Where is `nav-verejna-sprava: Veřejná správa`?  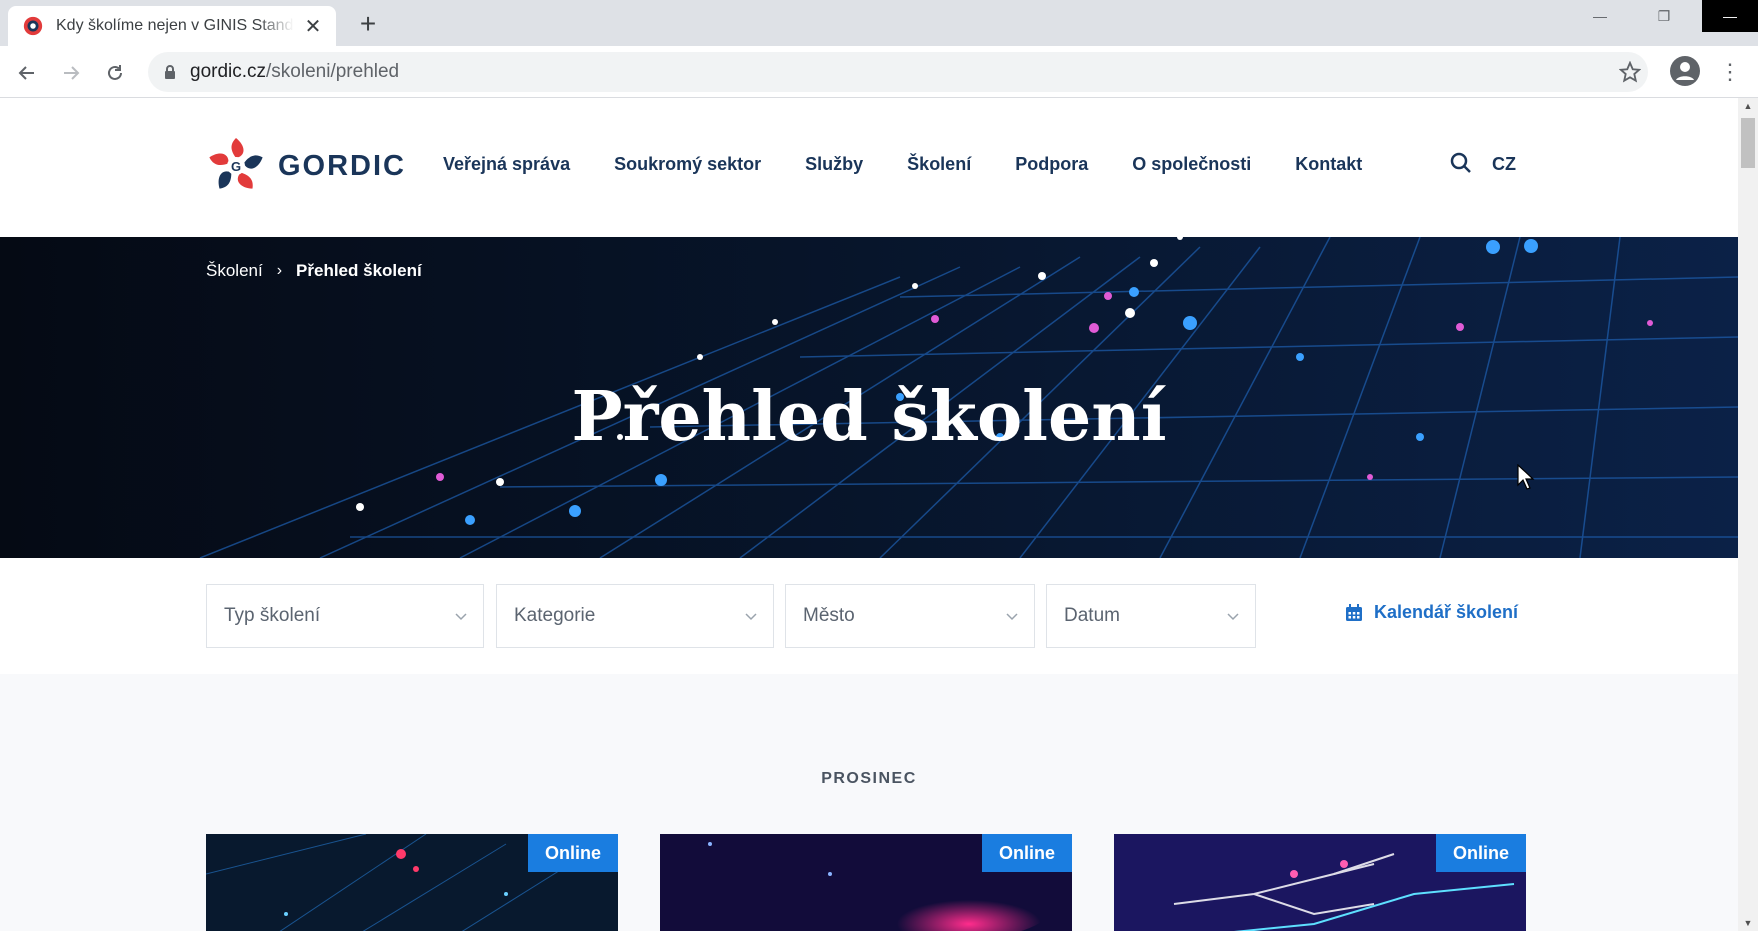
nav-verejna-sprava: Veřejná správa is located at coordinates (506, 164).